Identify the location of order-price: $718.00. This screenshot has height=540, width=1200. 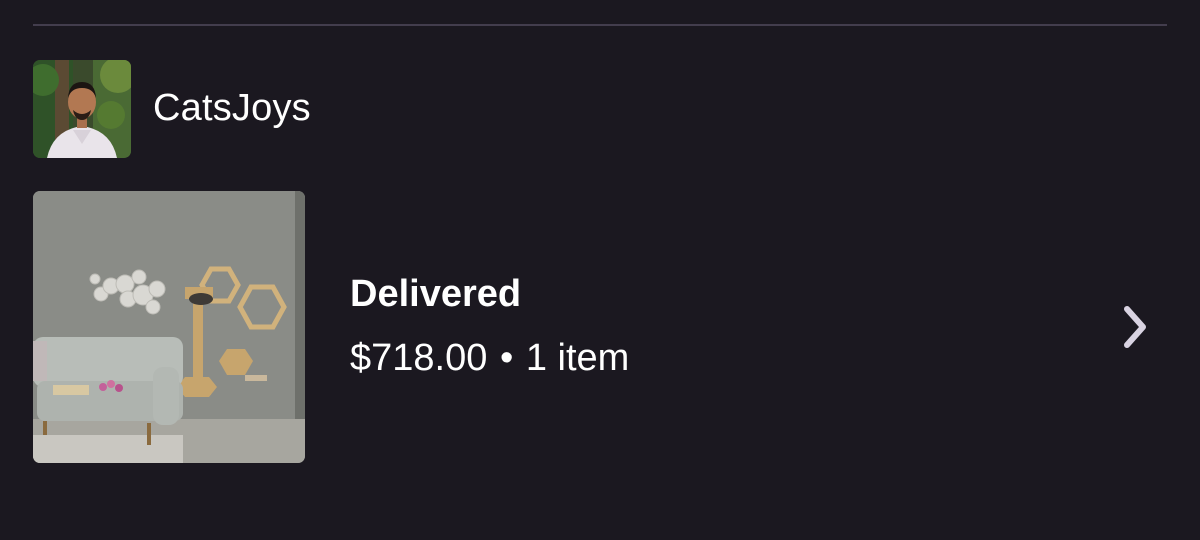
(419, 358).